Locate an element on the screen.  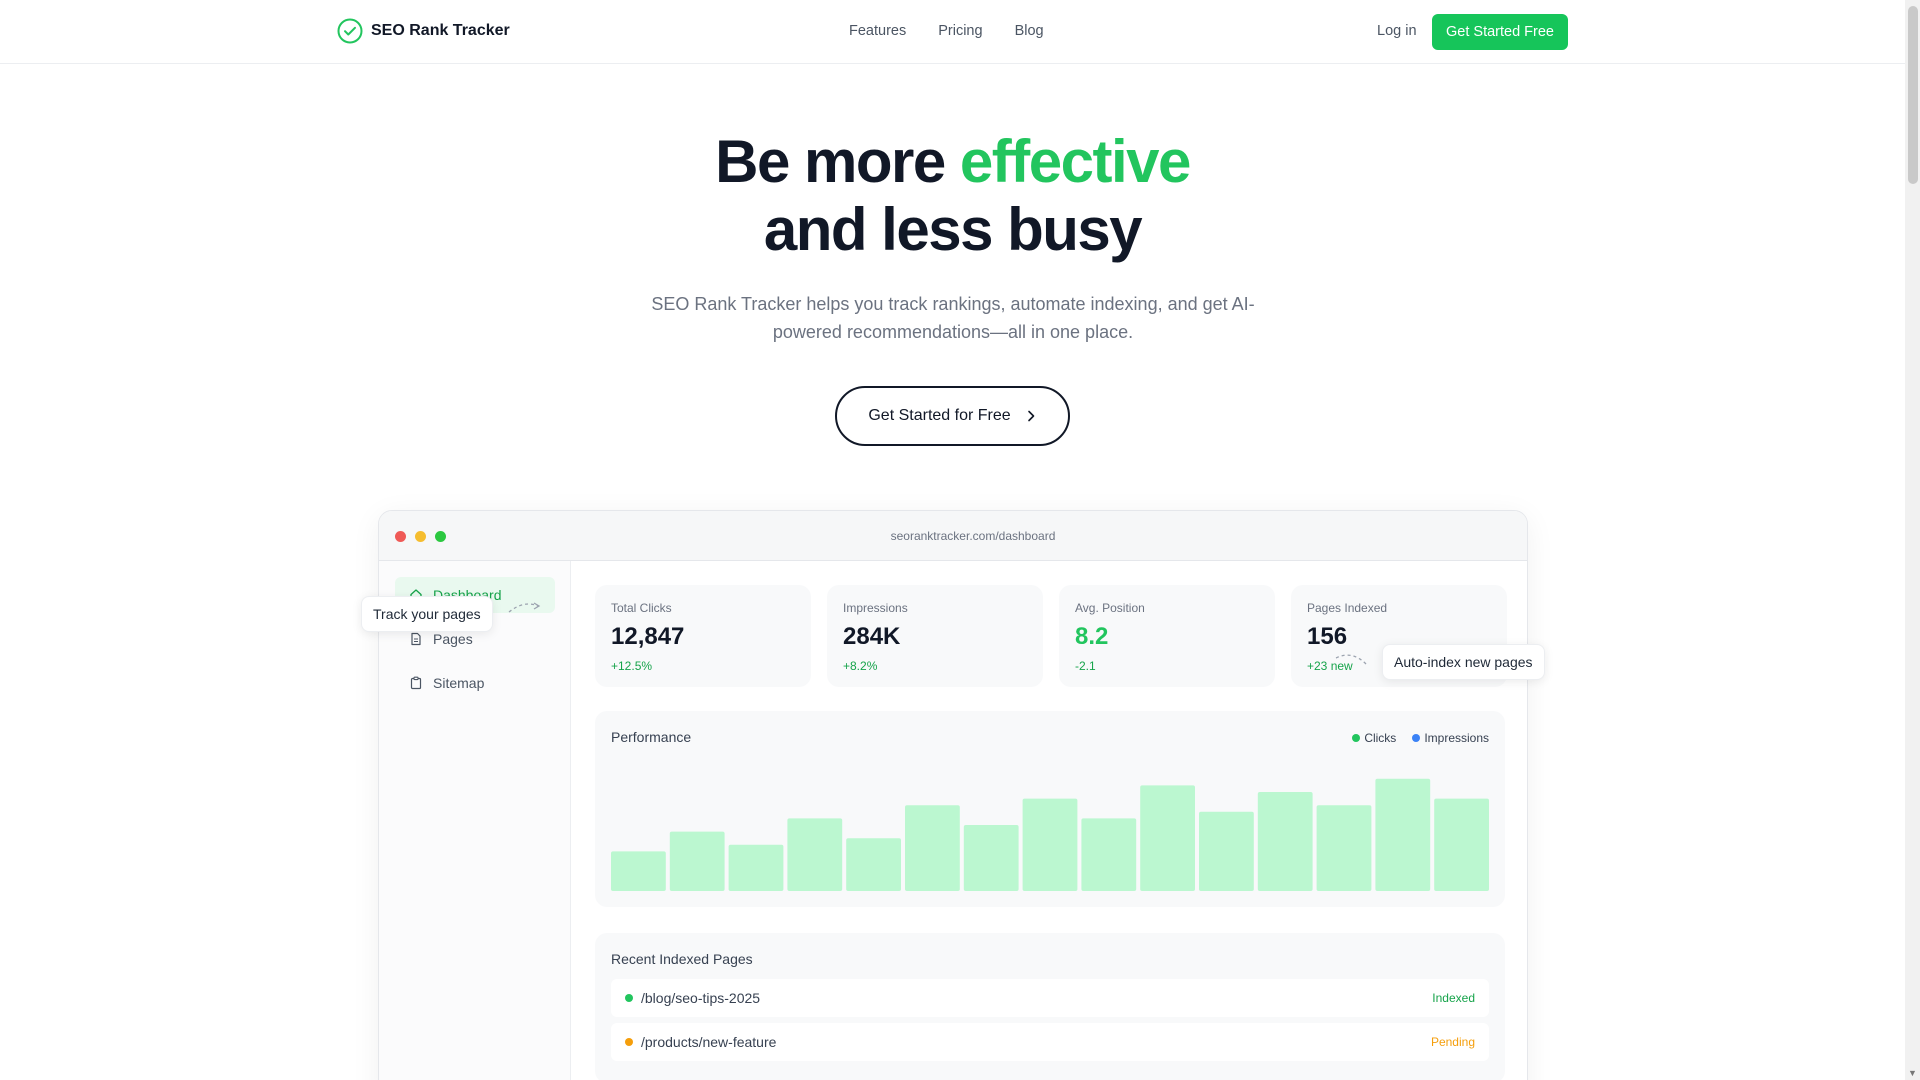
page-scrollbar: ▼ is located at coordinates (1912, 540).